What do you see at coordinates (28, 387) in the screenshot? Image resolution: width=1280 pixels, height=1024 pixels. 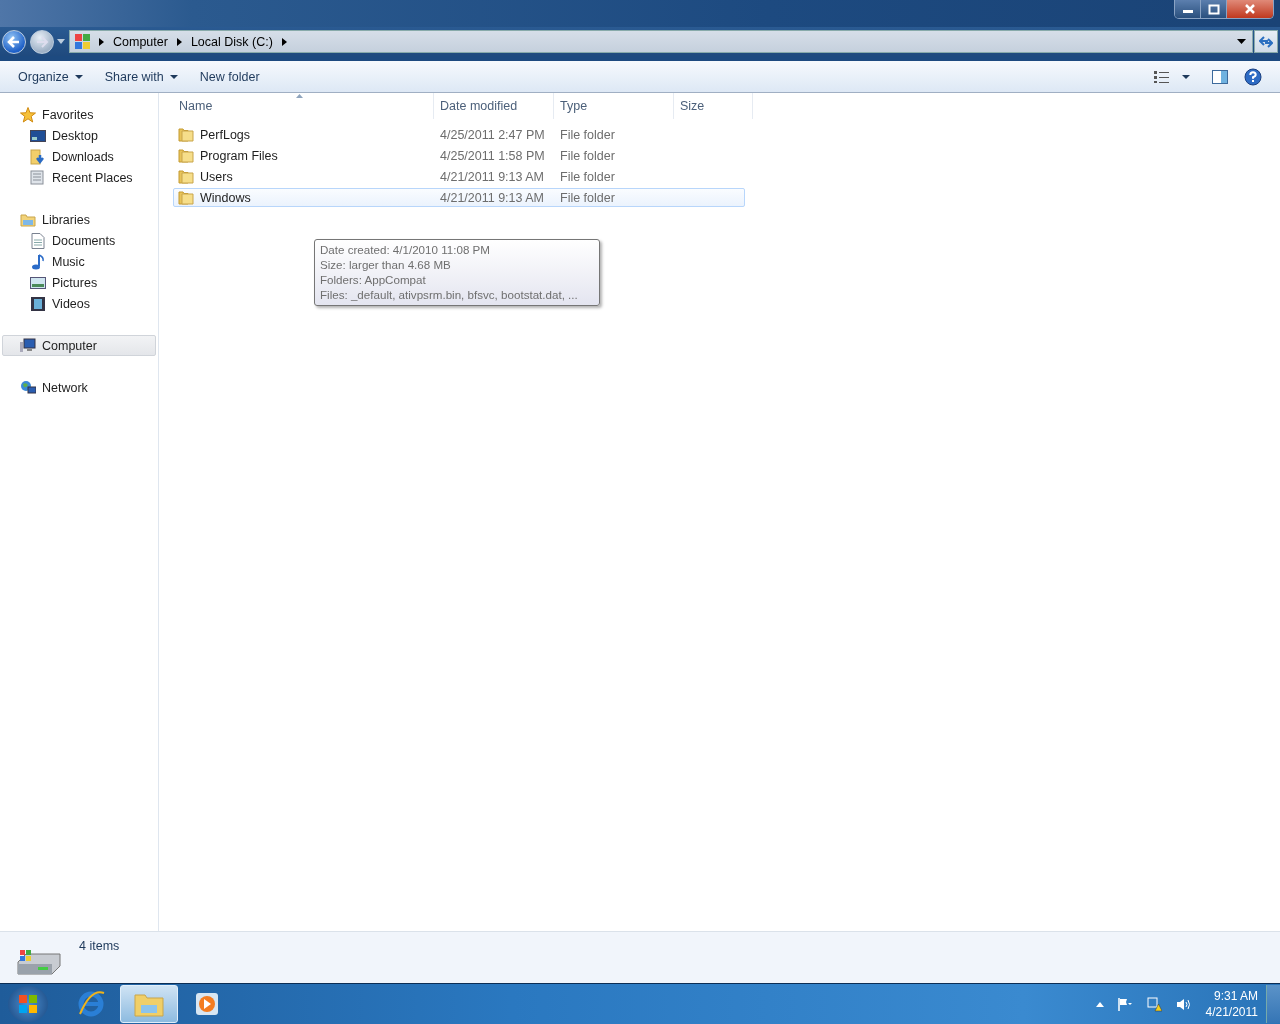 I see `network-icon` at bounding box center [28, 387].